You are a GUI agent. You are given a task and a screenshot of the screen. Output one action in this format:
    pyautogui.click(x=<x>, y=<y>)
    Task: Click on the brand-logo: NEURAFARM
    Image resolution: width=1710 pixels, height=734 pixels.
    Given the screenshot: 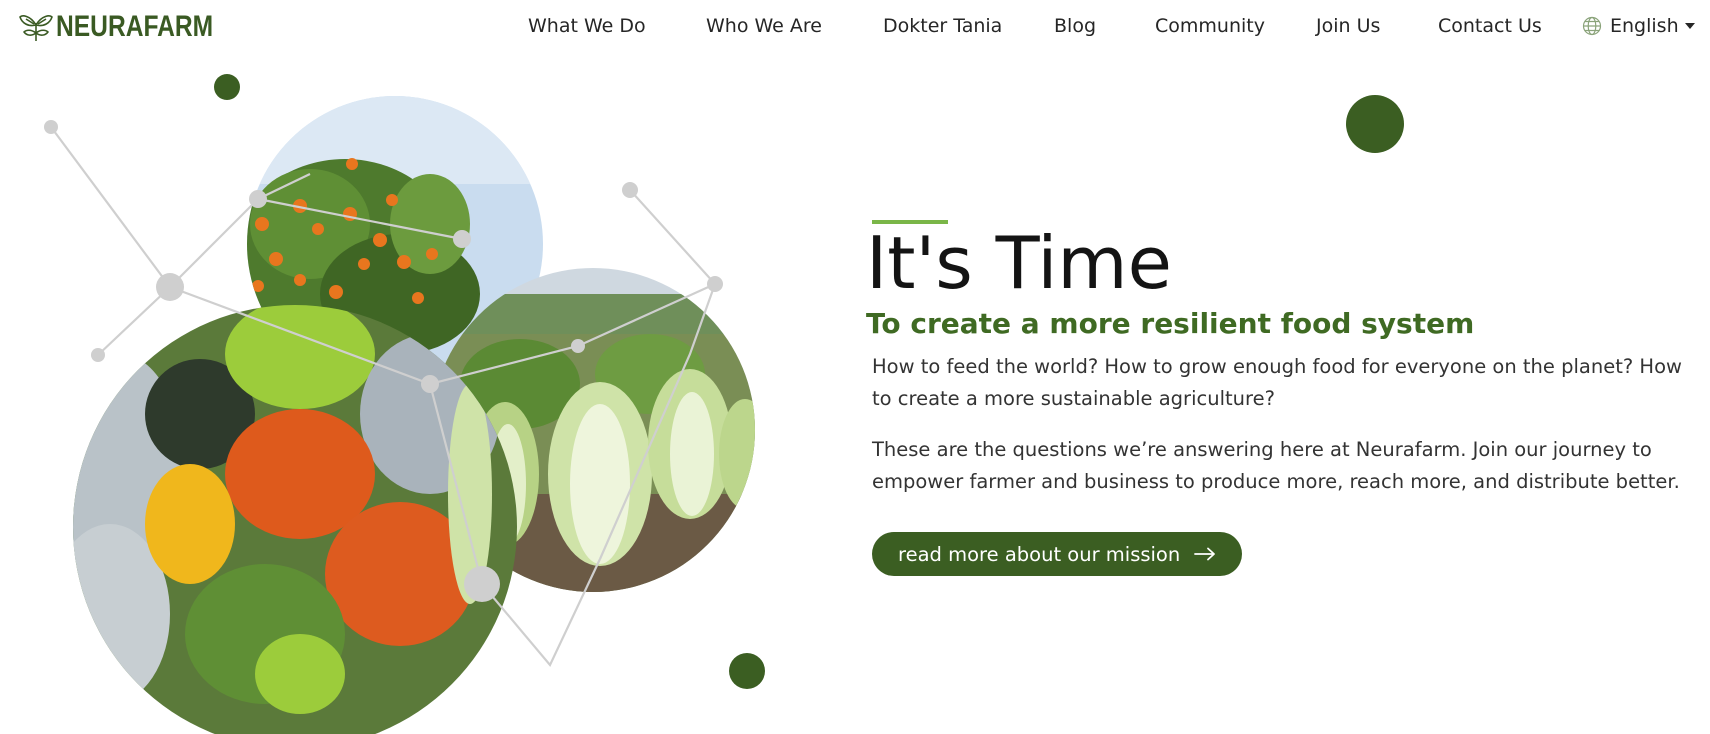 What is the action you would take?
    pyautogui.click(x=133, y=27)
    